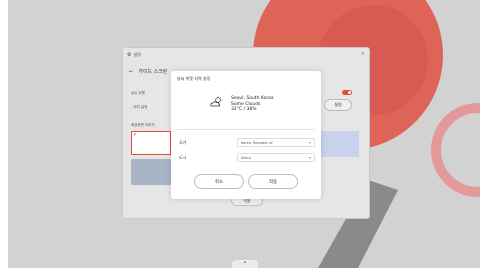 This screenshot has height=268, width=486. Describe the element at coordinates (139, 107) in the screenshot. I see `location-setting-label: - 위치 설정` at that location.